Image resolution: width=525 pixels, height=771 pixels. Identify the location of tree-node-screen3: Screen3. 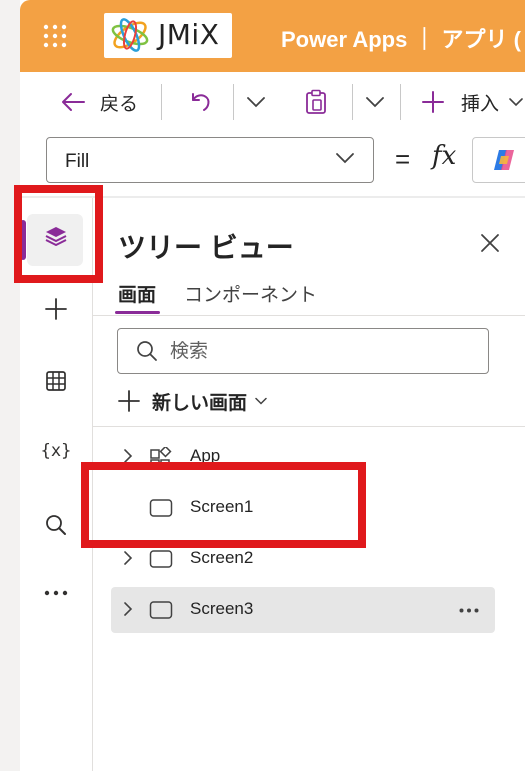
(303, 610).